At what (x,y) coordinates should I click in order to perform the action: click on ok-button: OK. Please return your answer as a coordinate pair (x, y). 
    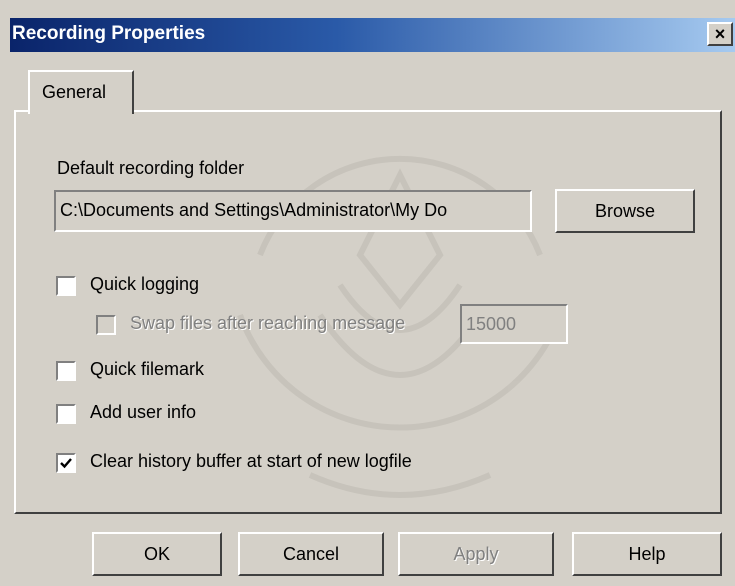
    Looking at the image, I should click on (157, 554).